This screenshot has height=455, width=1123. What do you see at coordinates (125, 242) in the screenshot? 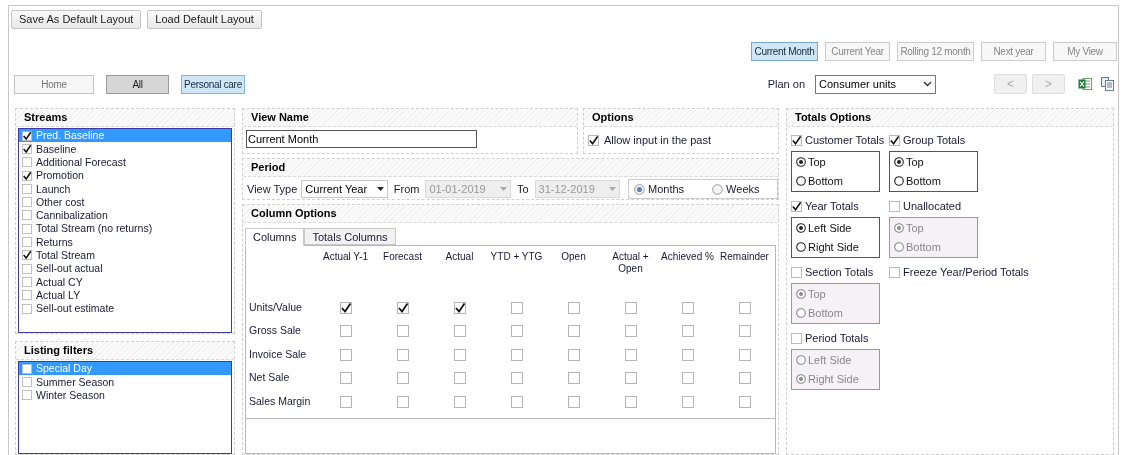
I see `list-item: Returns` at bounding box center [125, 242].